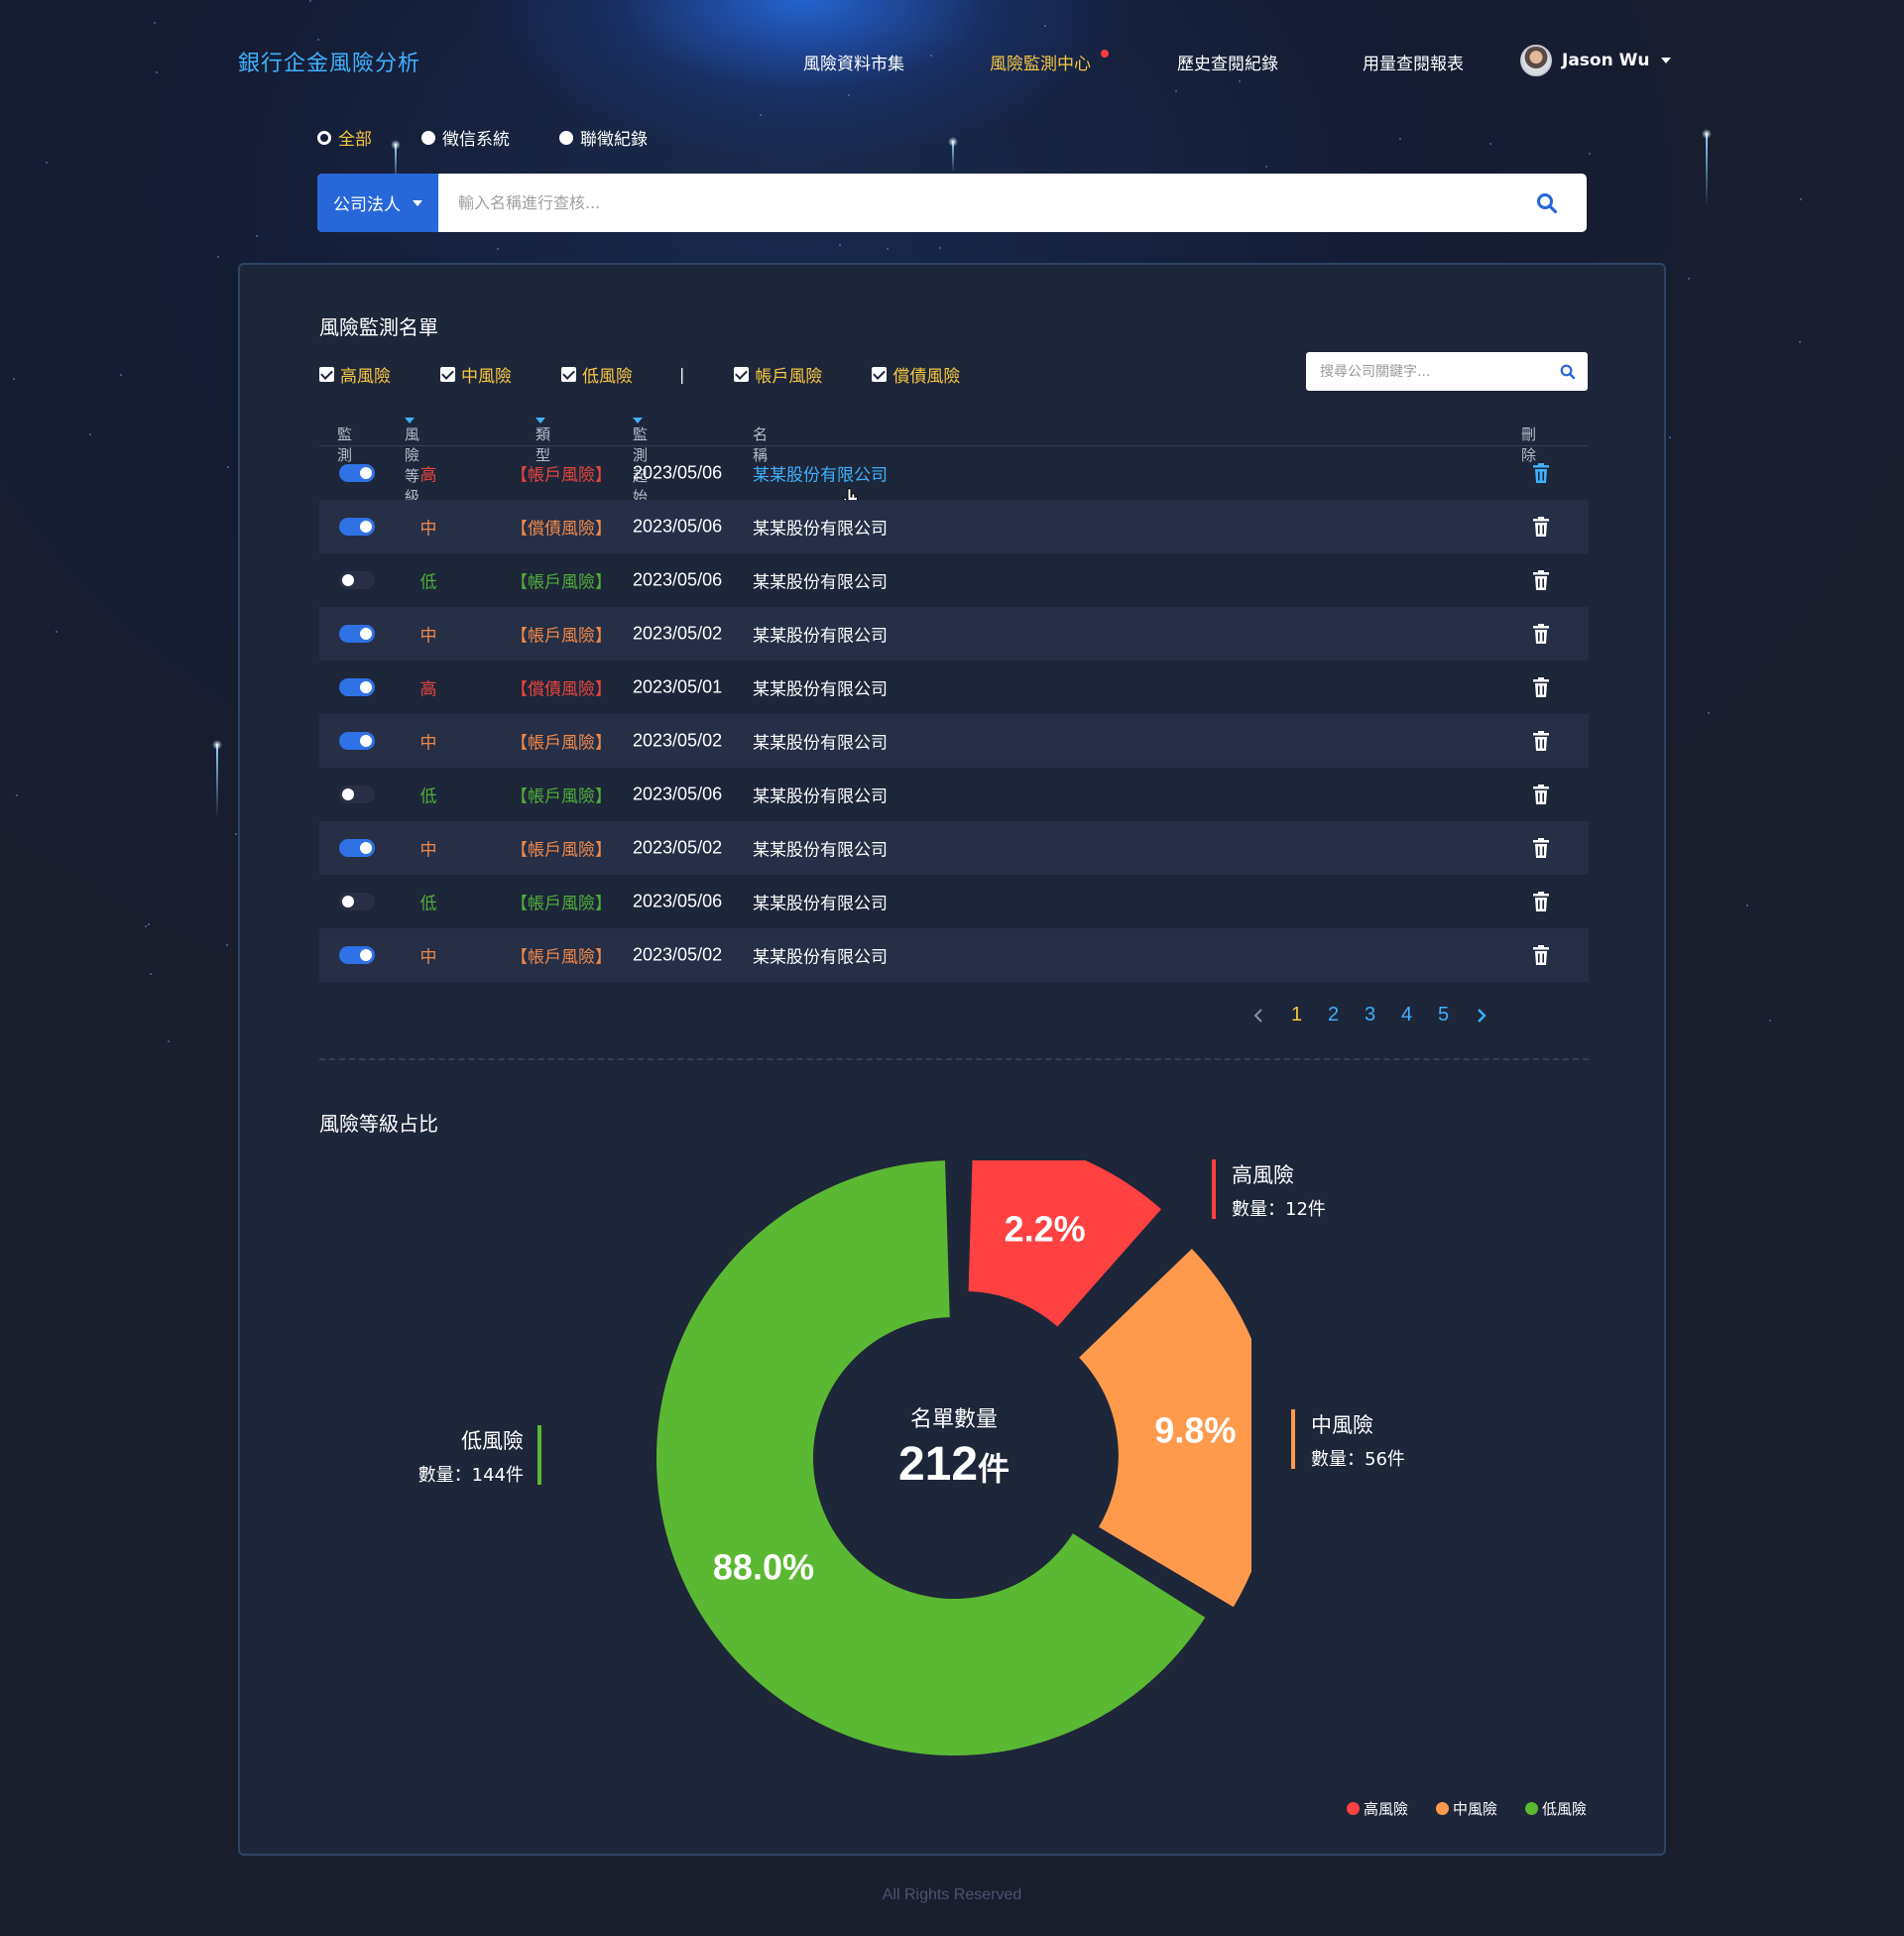  I want to click on table-row: 高 【帳戶風險】 2023/05/06 某某股份有限公司, so click(954, 477).